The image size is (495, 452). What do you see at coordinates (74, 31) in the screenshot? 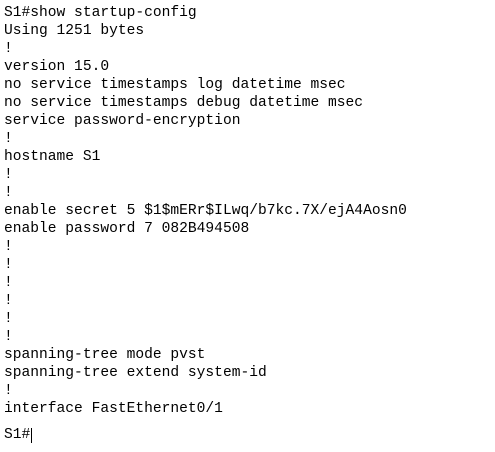
I see `output-line: Using 1251 bytes` at bounding box center [74, 31].